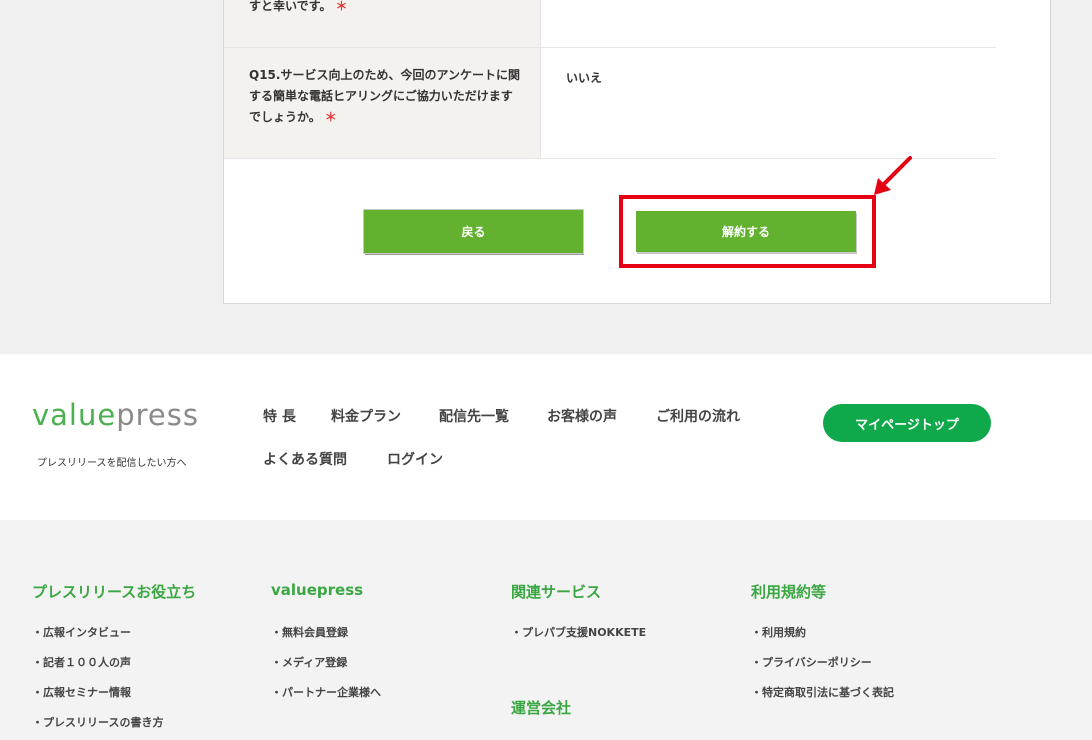 The image size is (1092, 740). What do you see at coordinates (81, 632) in the screenshot?
I see `footer-link: ・広報インタビュー` at bounding box center [81, 632].